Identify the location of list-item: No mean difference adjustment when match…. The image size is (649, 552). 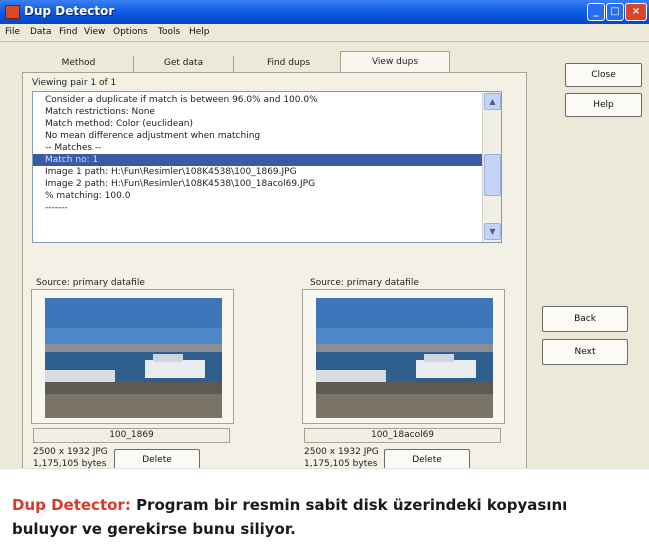
(257, 136).